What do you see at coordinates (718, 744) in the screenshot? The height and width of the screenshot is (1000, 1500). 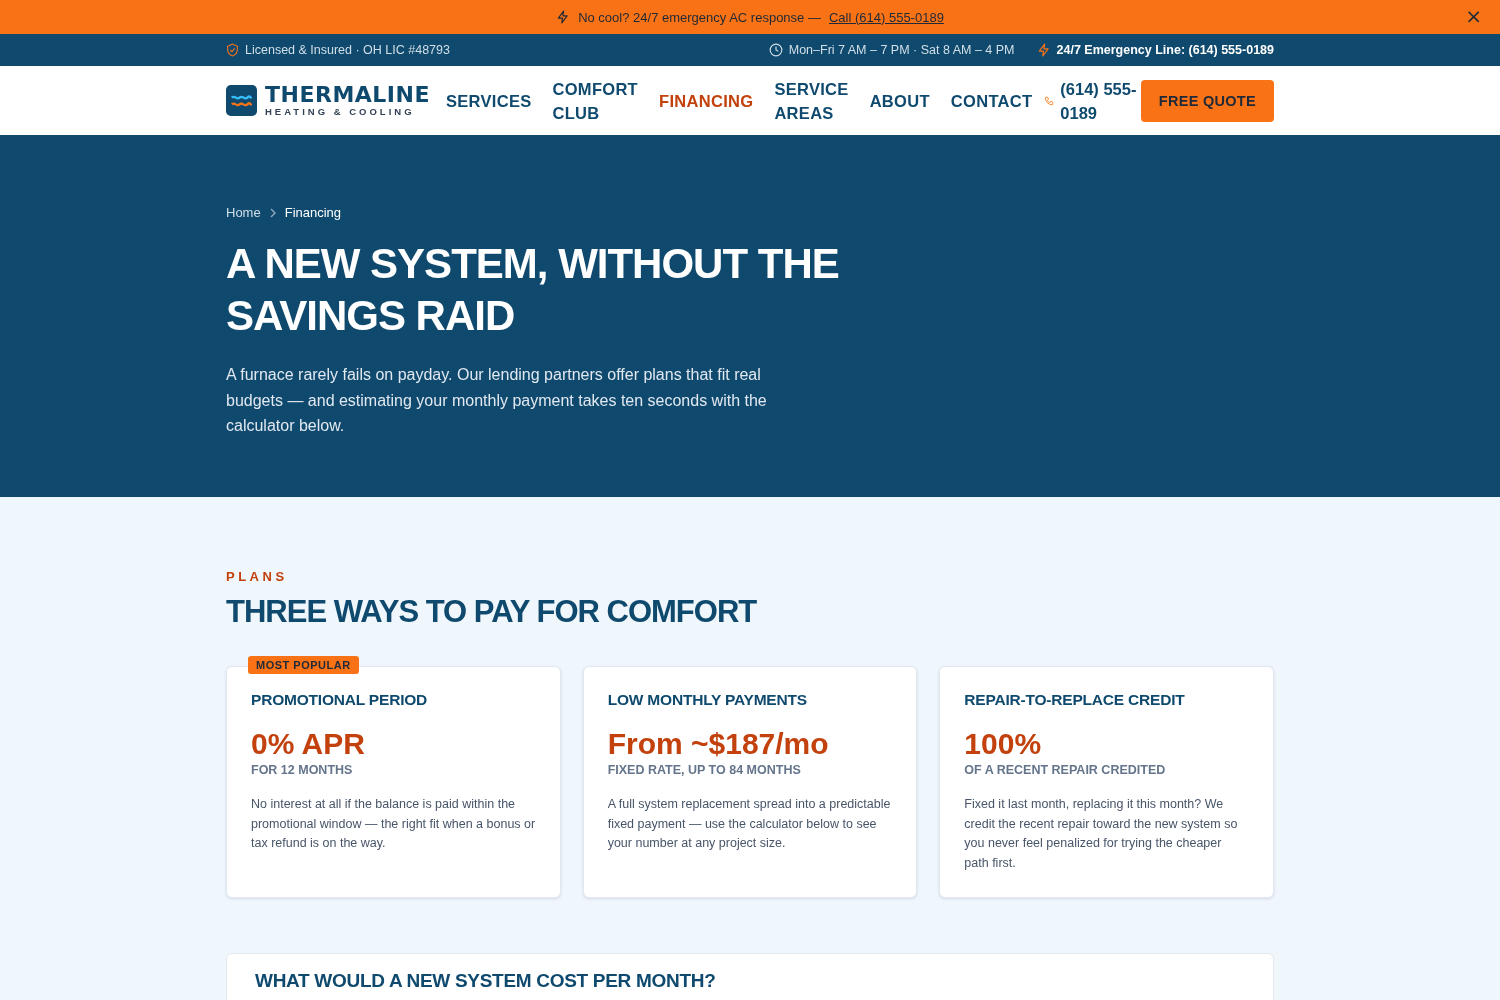 I see `plan-figure: From ~$187/mo` at bounding box center [718, 744].